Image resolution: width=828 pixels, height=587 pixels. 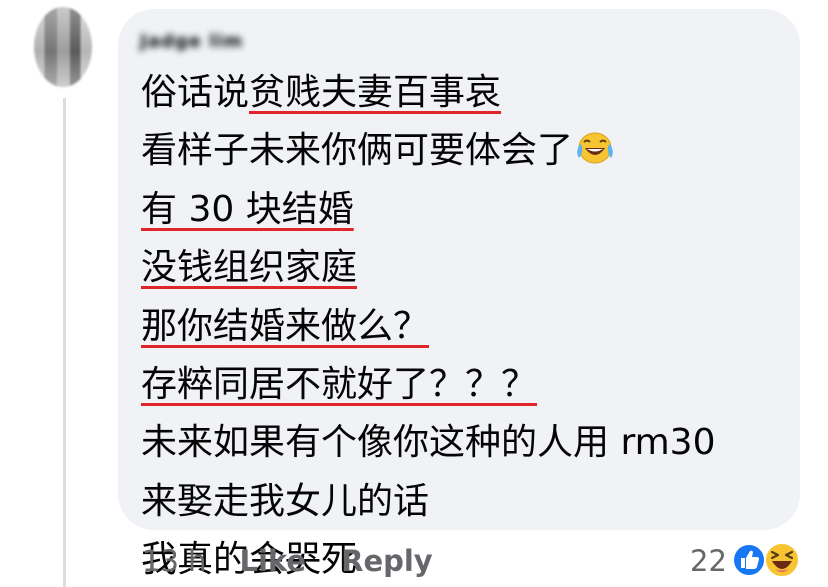 I want to click on comment-line-text: 来娶走我女儿的话, so click(x=285, y=501).